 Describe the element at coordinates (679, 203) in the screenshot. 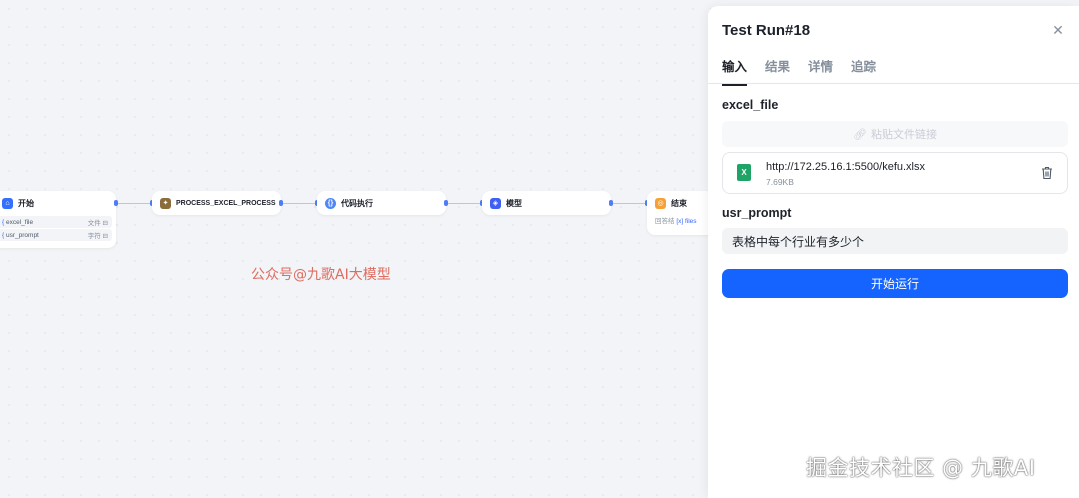

I see `node-end-title: 结束` at that location.